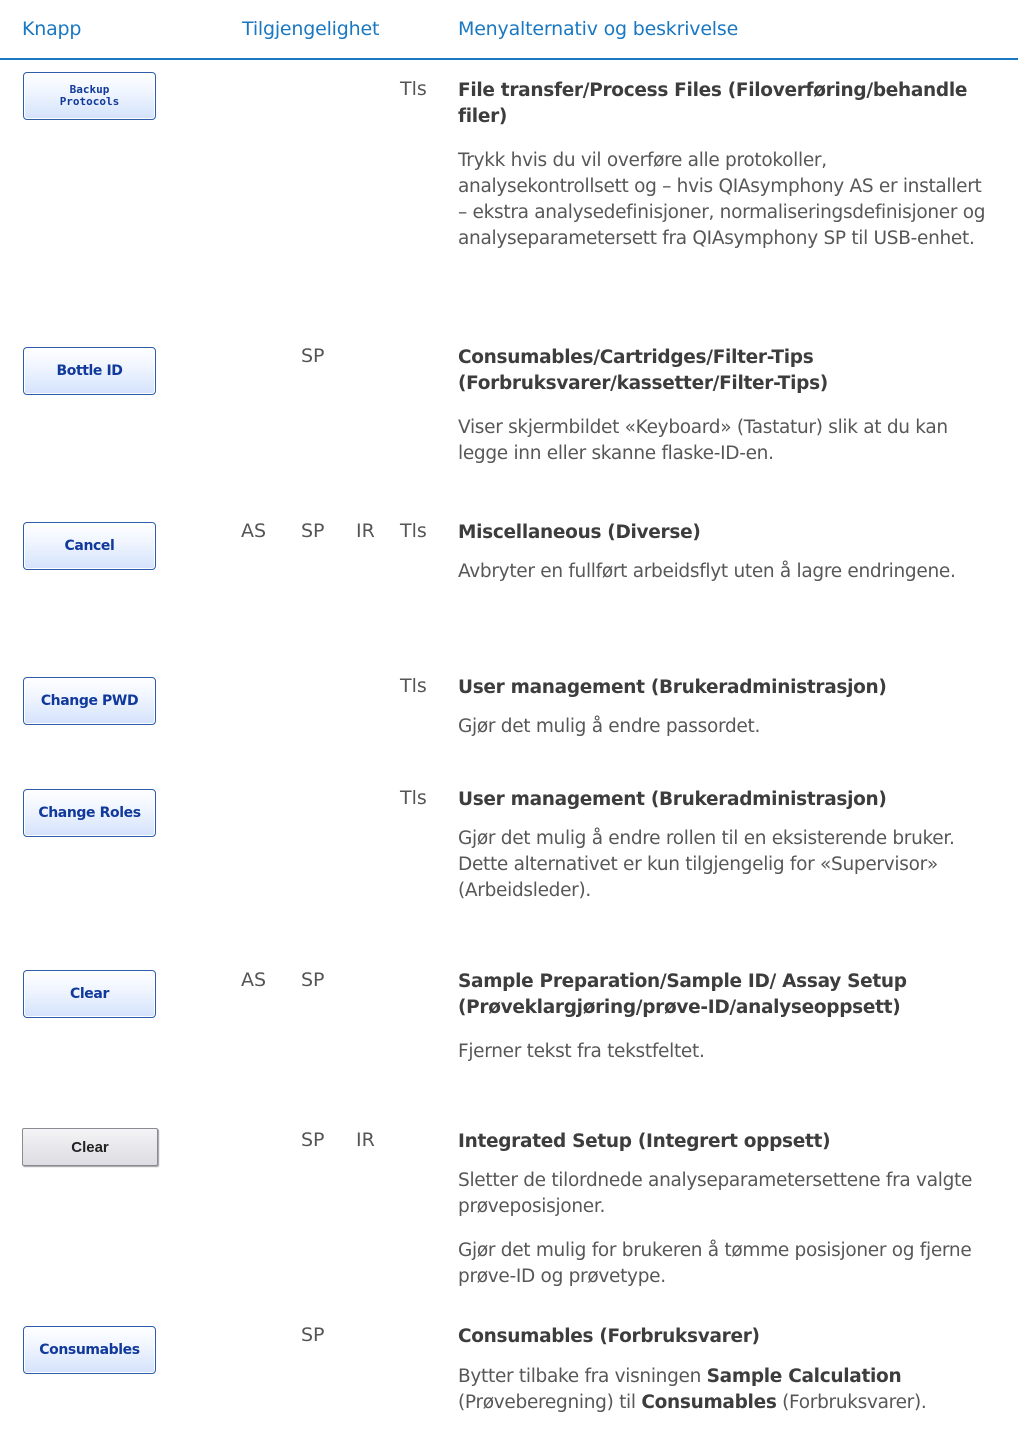  What do you see at coordinates (609, 726) in the screenshot?
I see `description: Gjør det mulig å endre passordet.` at bounding box center [609, 726].